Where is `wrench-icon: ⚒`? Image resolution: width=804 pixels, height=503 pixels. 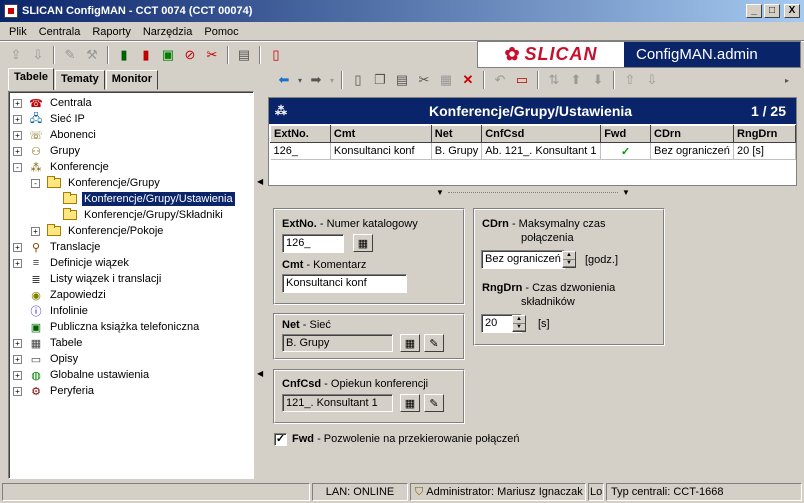 wrench-icon: ⚒ is located at coordinates (92, 55).